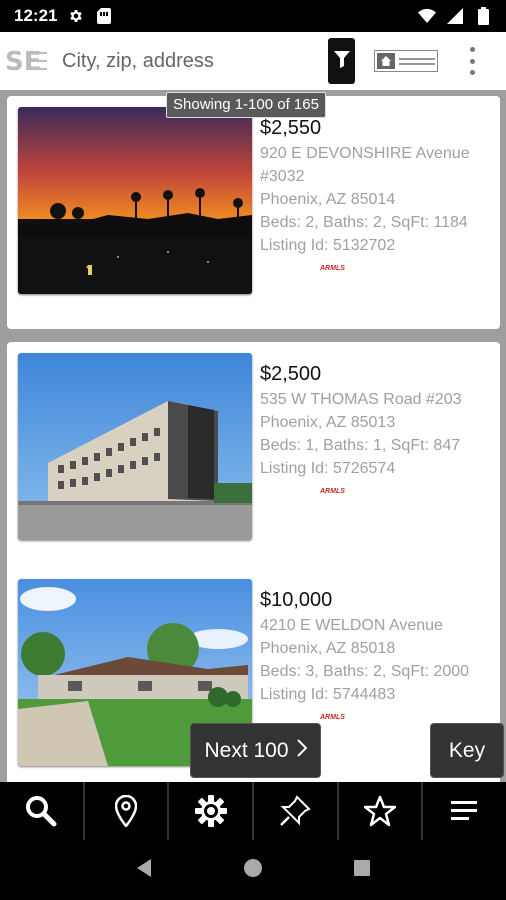 The height and width of the screenshot is (900, 506). I want to click on search-input, so click(179, 61).